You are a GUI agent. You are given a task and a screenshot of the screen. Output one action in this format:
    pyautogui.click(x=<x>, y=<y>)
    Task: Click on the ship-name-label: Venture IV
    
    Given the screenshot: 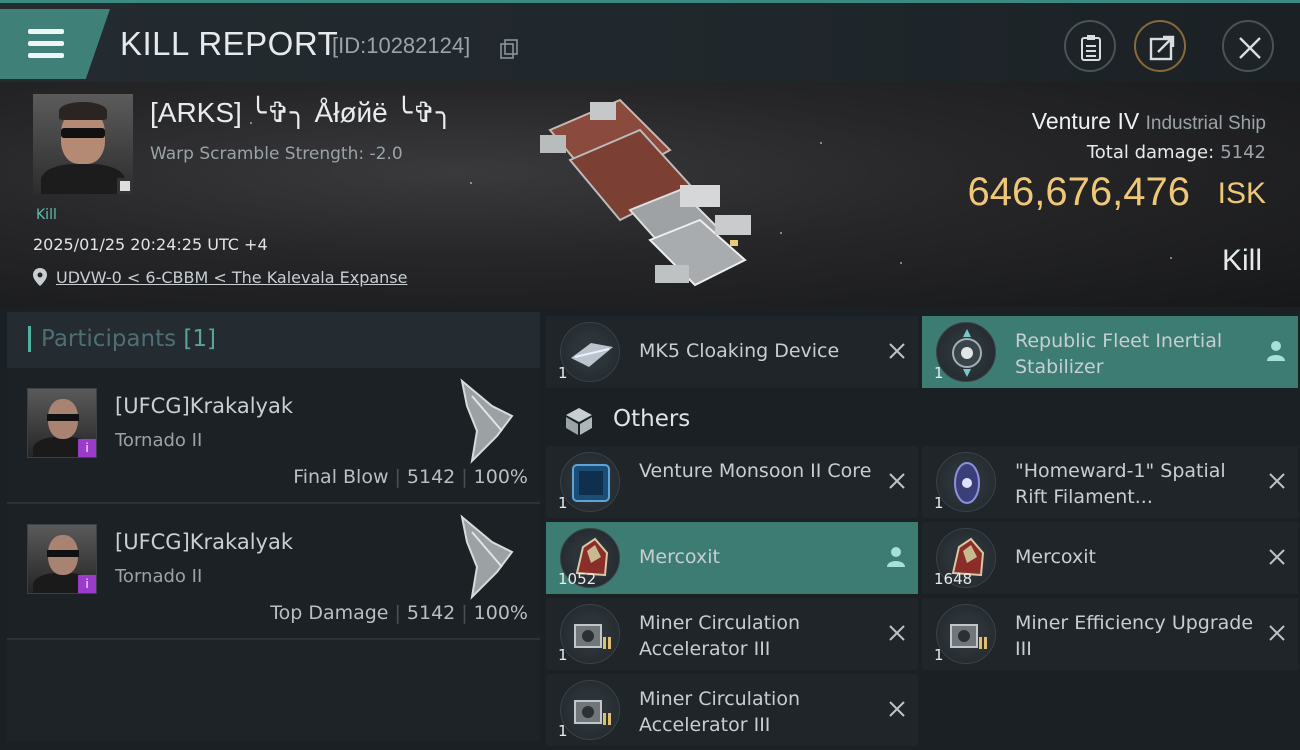 What is the action you would take?
    pyautogui.click(x=1085, y=121)
    